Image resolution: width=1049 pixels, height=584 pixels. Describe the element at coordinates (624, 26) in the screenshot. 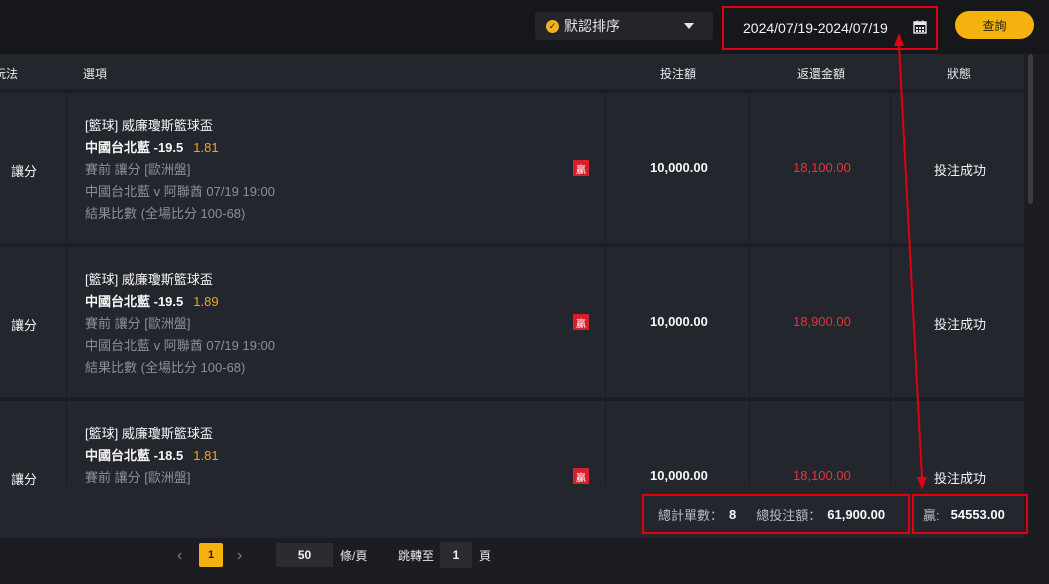

I see `sort-select: ✓ 默認排序` at that location.